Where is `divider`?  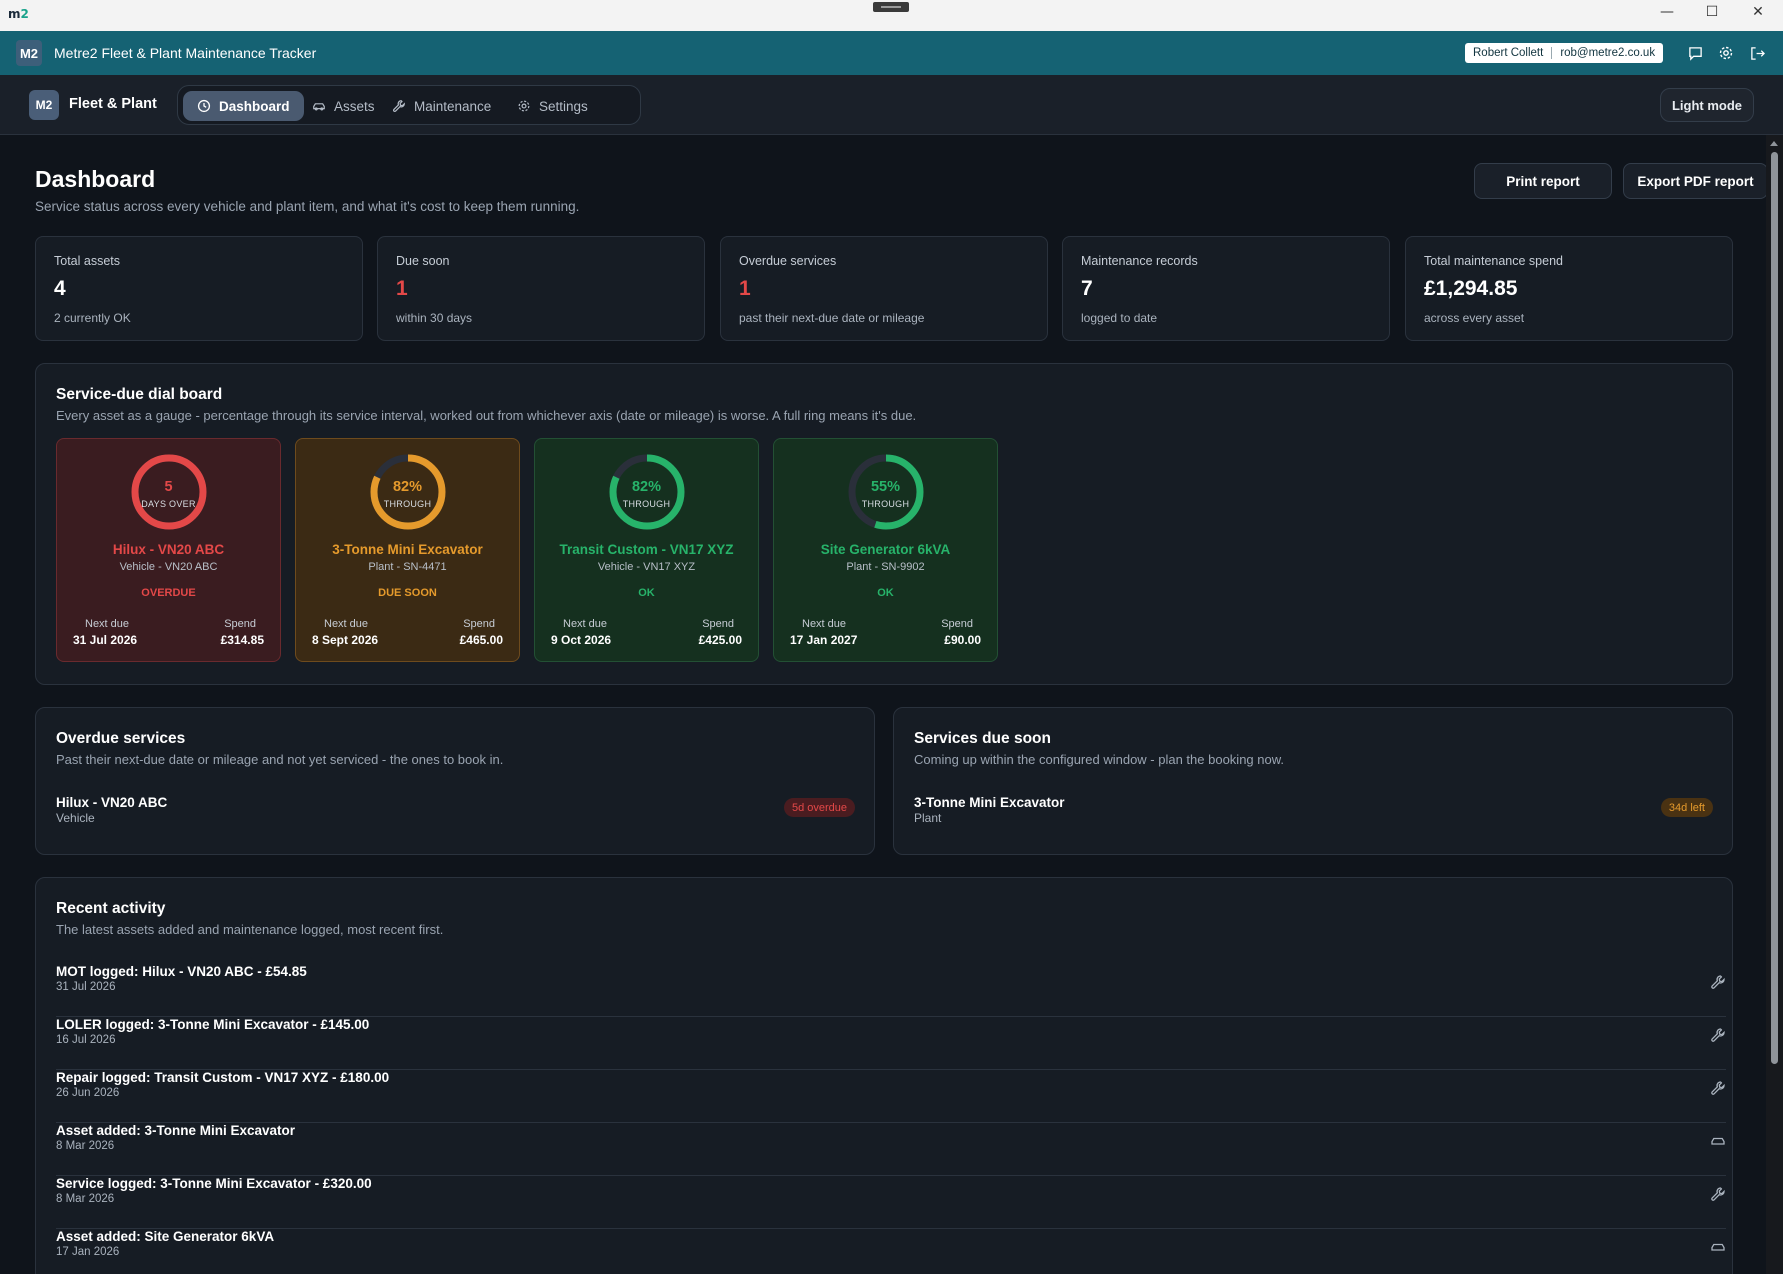 divider is located at coordinates (1552, 53).